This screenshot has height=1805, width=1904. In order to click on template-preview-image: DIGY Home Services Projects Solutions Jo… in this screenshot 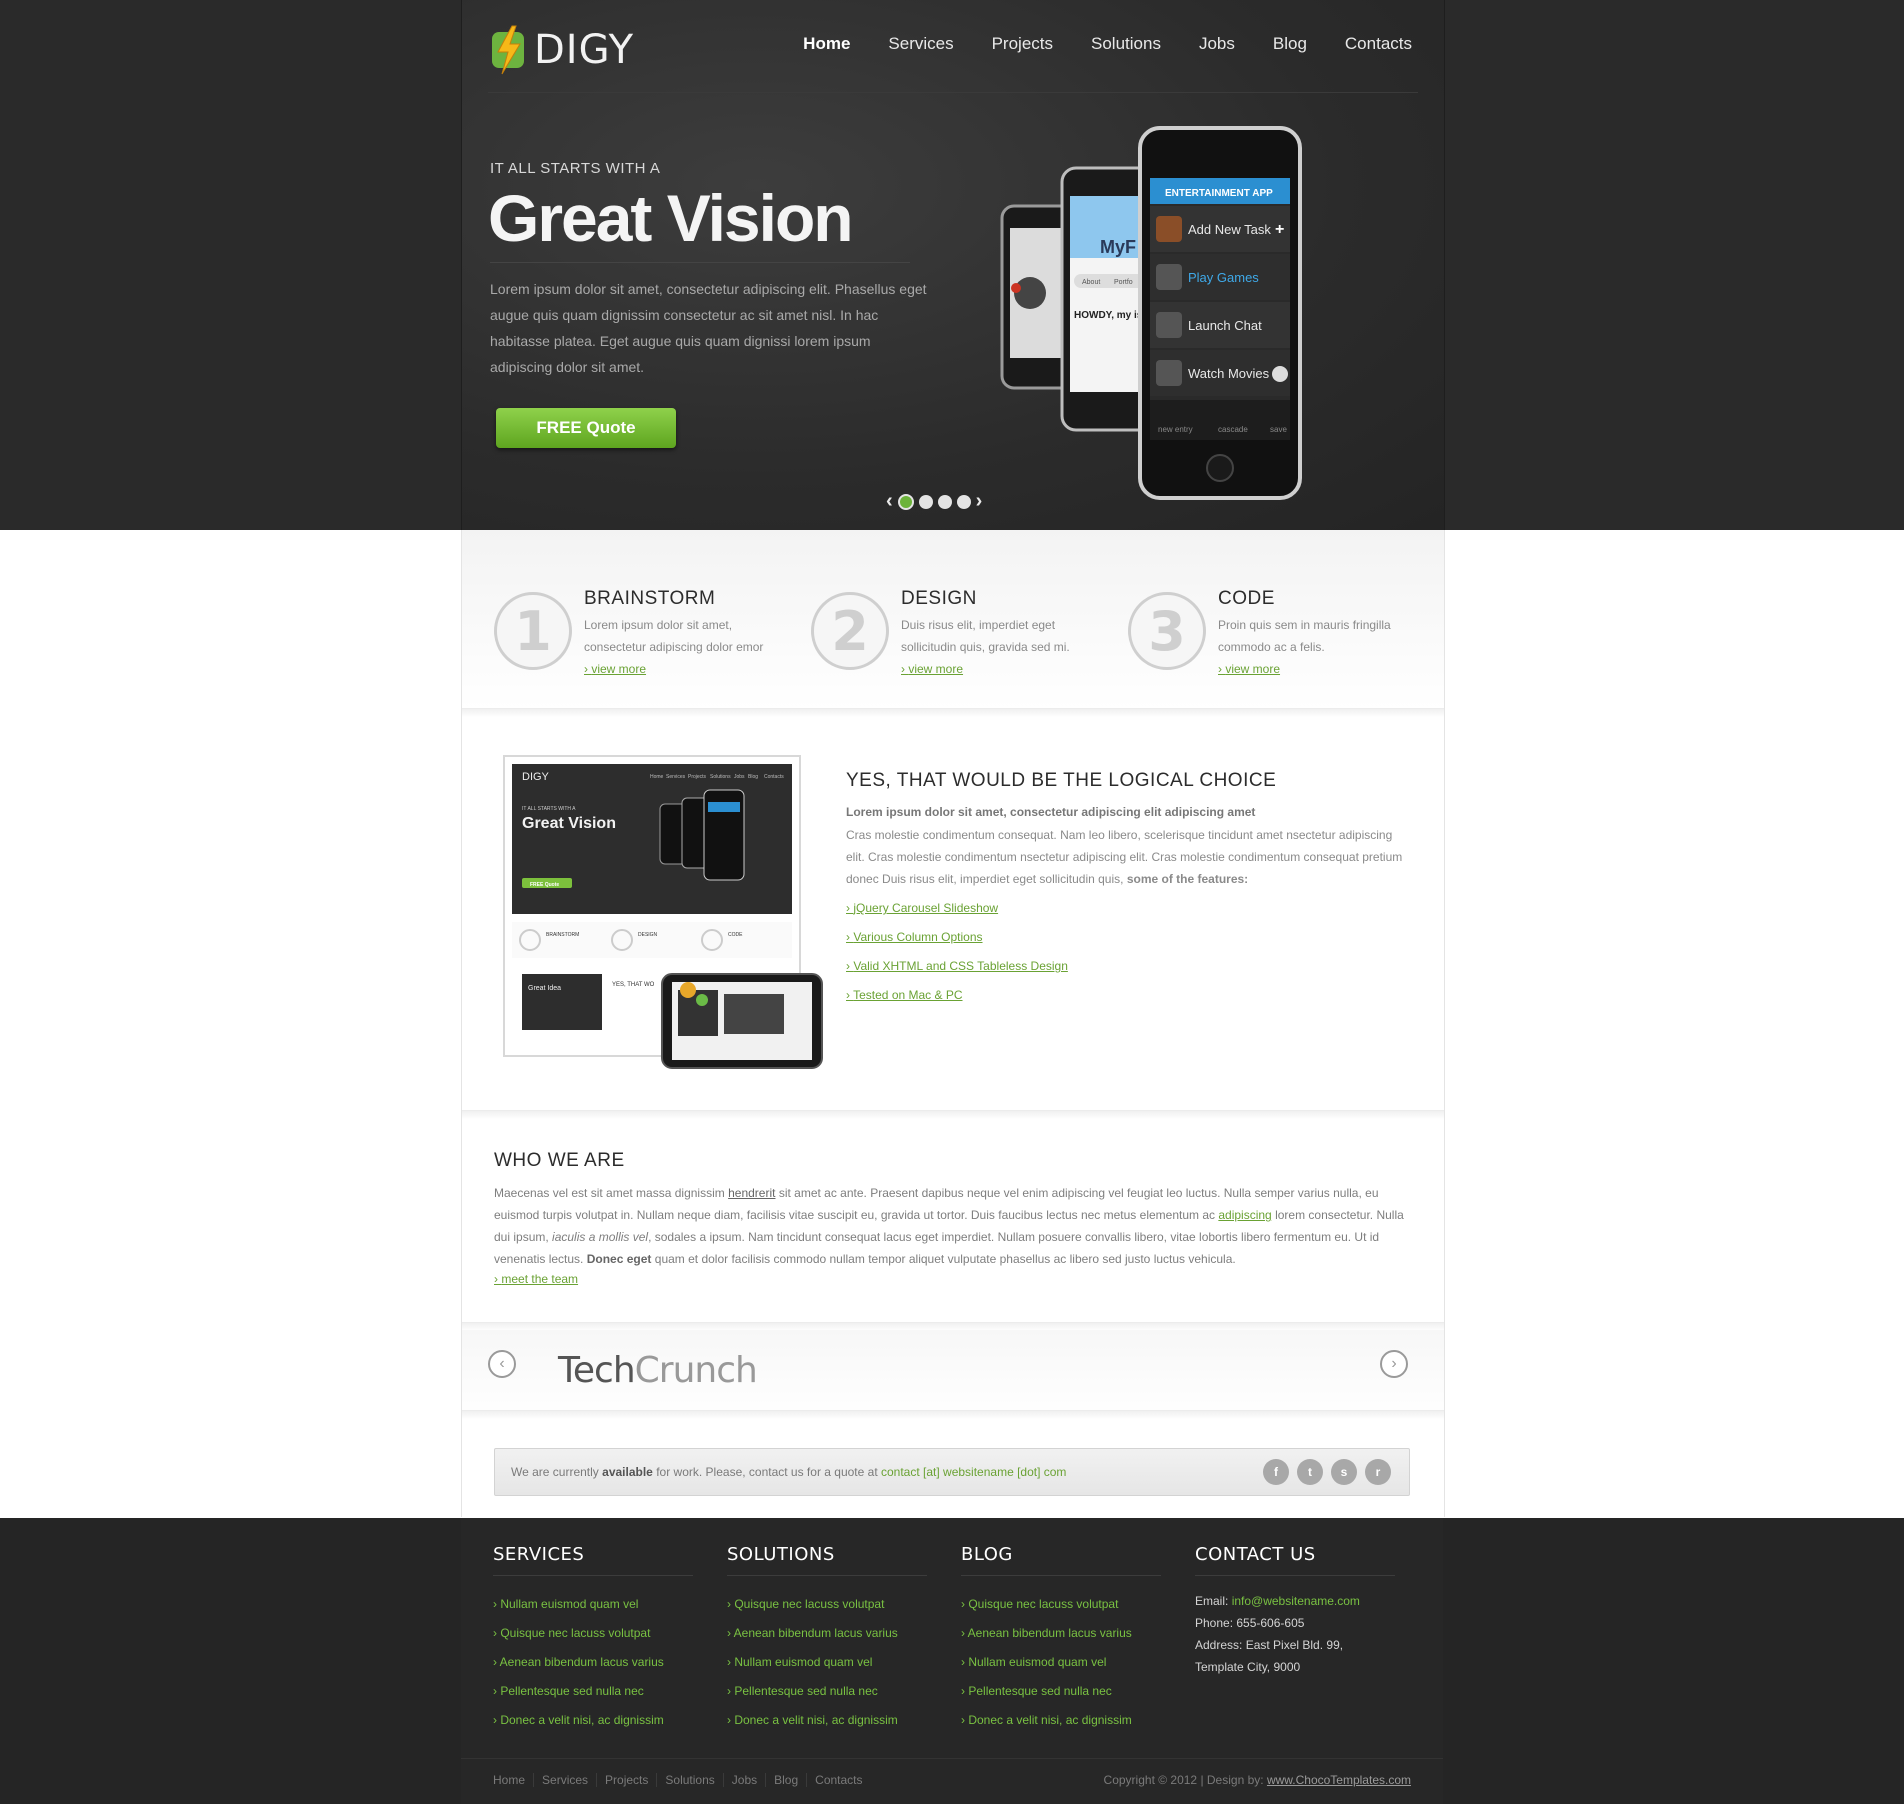, I will do `click(663, 912)`.